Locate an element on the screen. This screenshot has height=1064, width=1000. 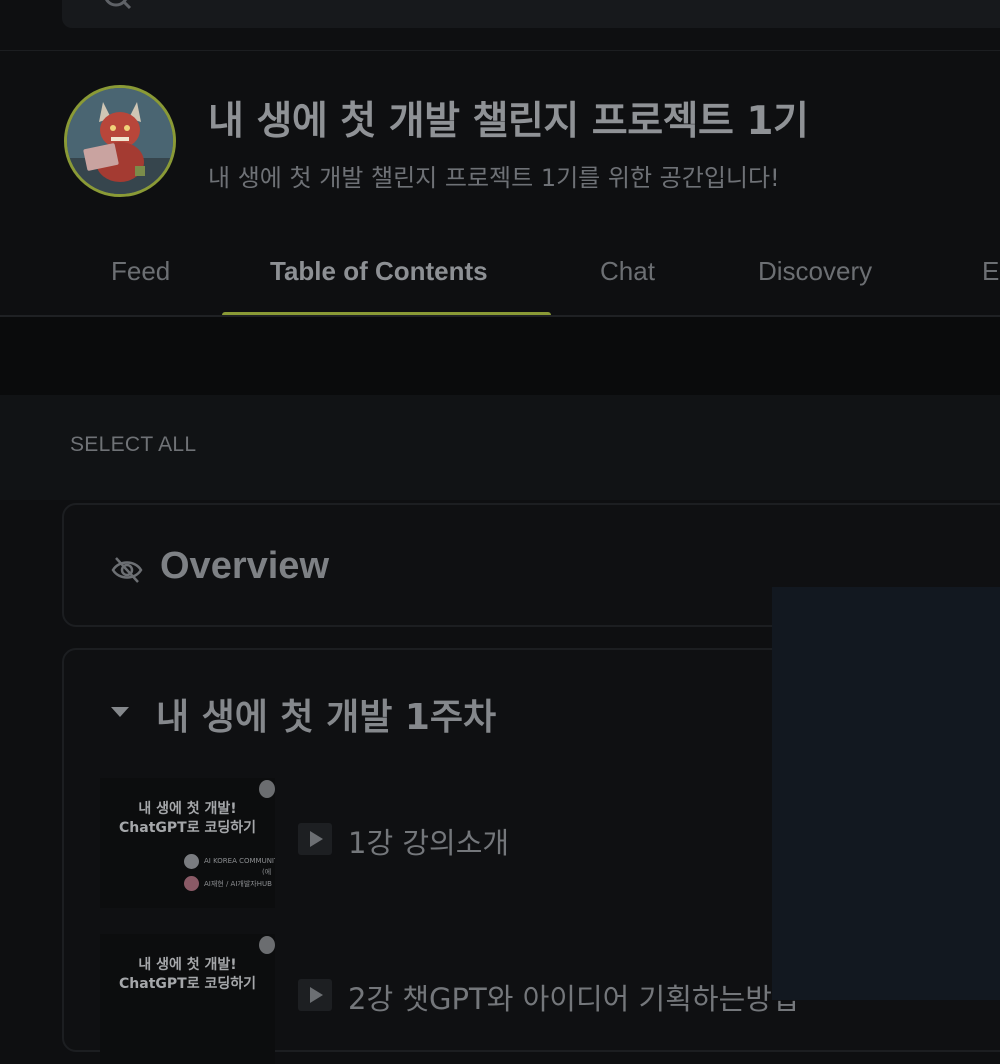
search-bar is located at coordinates (531, 14).